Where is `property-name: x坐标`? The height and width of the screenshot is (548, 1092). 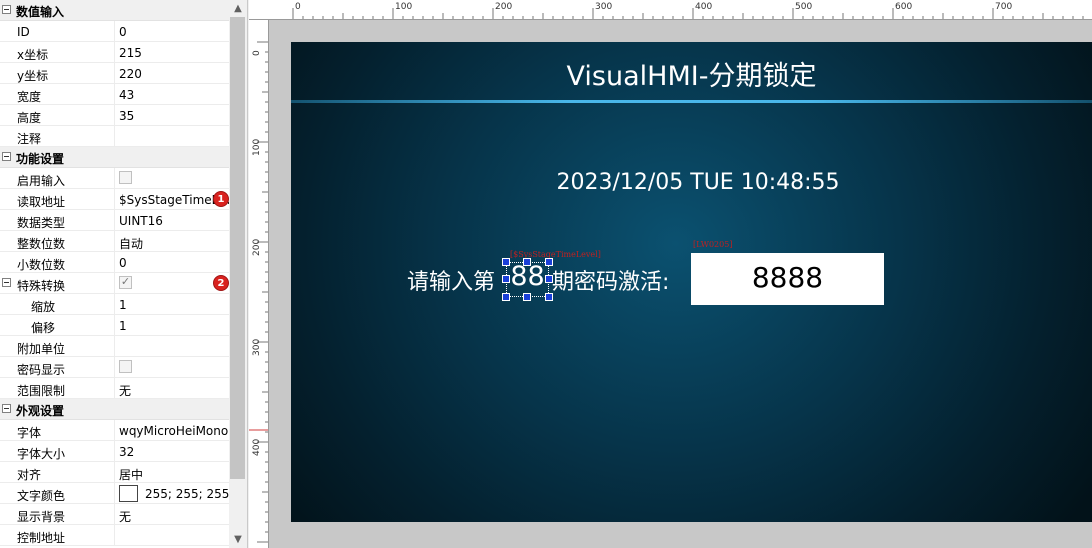 property-name: x坐标 is located at coordinates (33, 55).